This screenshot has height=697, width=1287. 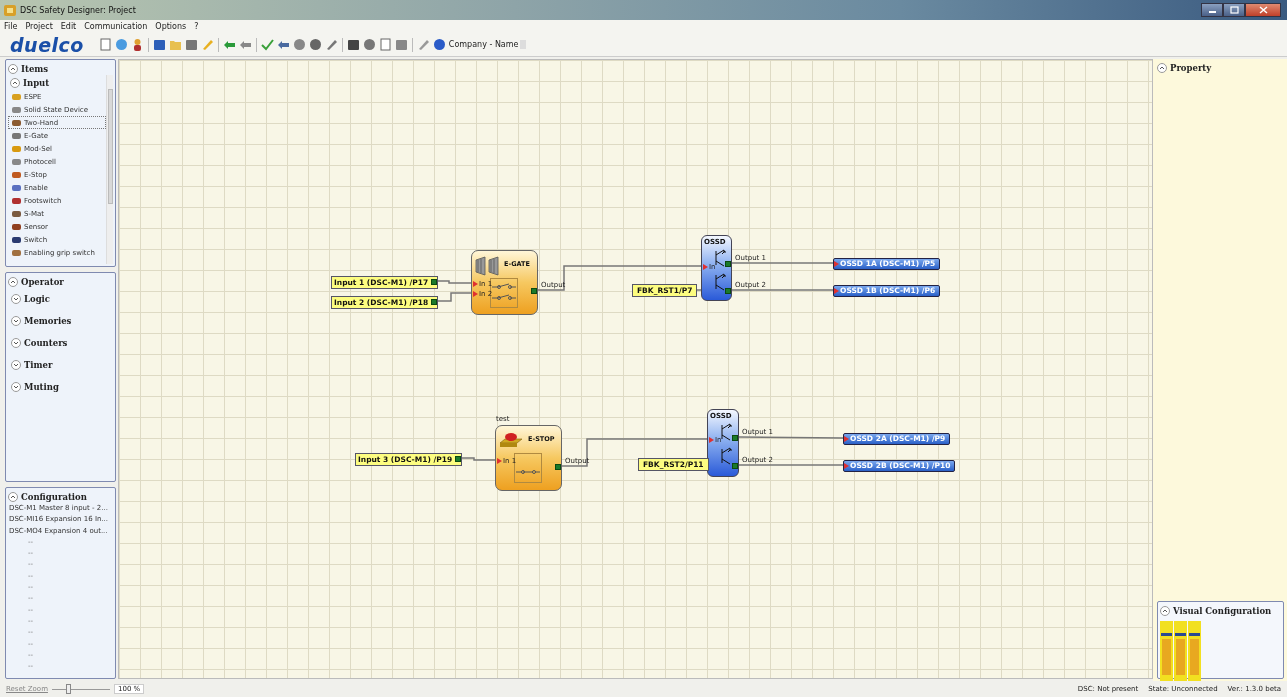 I want to click on group-title: Counters, so click(x=46, y=343).